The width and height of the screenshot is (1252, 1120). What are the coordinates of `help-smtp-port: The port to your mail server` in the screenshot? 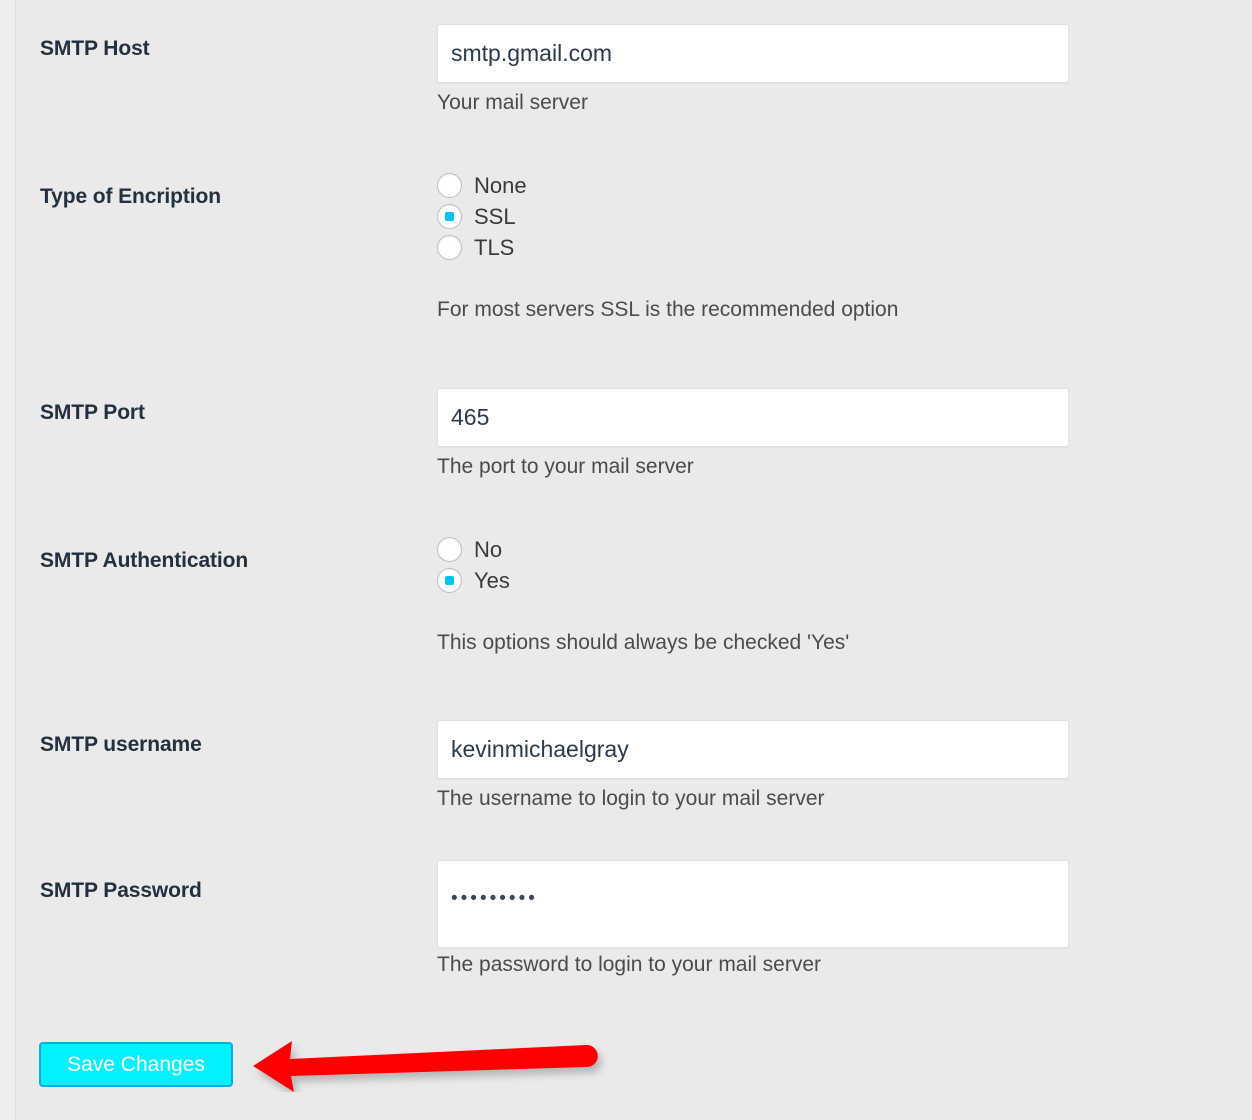 It's located at (565, 466).